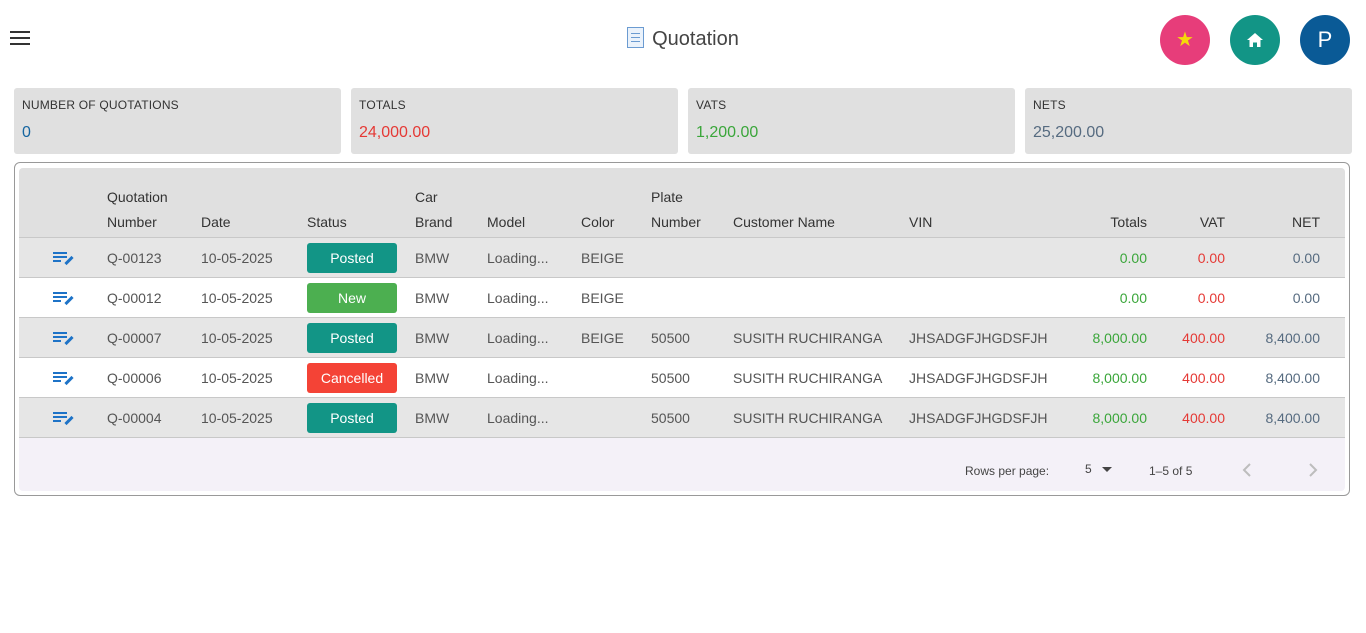 The image size is (1366, 633). Describe the element at coordinates (177, 121) in the screenshot. I see `card-number-of-quotations: NUMBER OF QUOTATIONS 0` at that location.